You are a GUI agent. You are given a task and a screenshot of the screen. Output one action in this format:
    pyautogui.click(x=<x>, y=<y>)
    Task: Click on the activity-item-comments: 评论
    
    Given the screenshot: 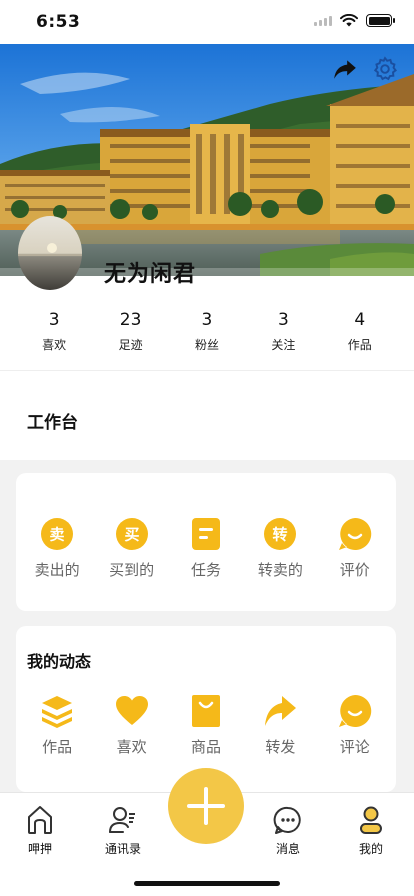 What is the action you would take?
    pyautogui.click(x=355, y=725)
    